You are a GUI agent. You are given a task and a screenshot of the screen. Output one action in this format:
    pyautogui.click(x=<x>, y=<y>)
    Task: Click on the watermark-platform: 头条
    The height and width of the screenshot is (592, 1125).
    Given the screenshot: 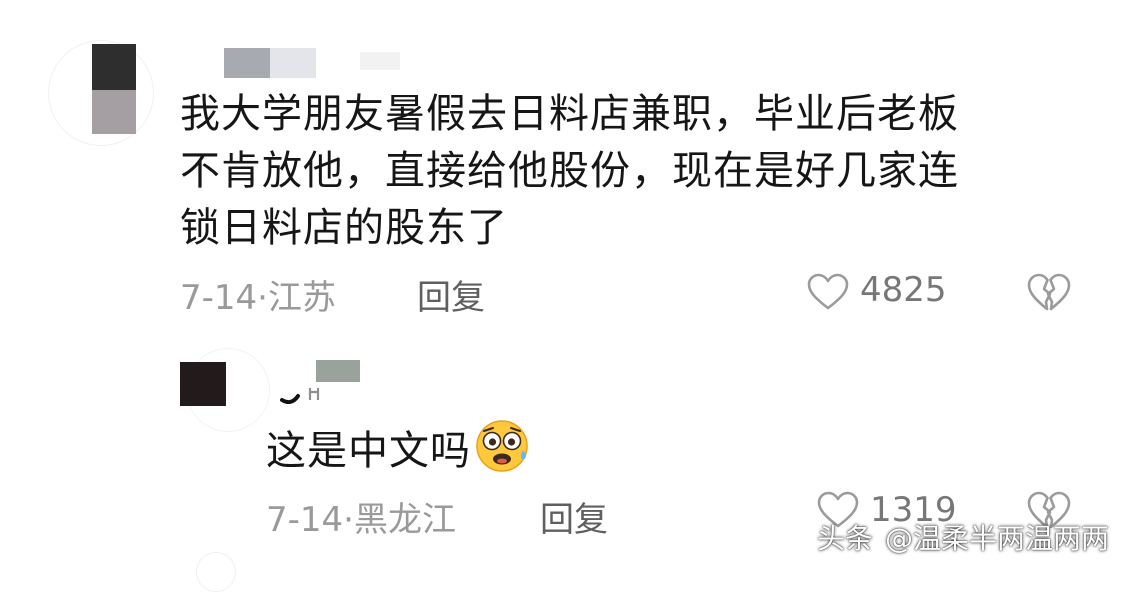 What is the action you would take?
    pyautogui.click(x=844, y=538)
    